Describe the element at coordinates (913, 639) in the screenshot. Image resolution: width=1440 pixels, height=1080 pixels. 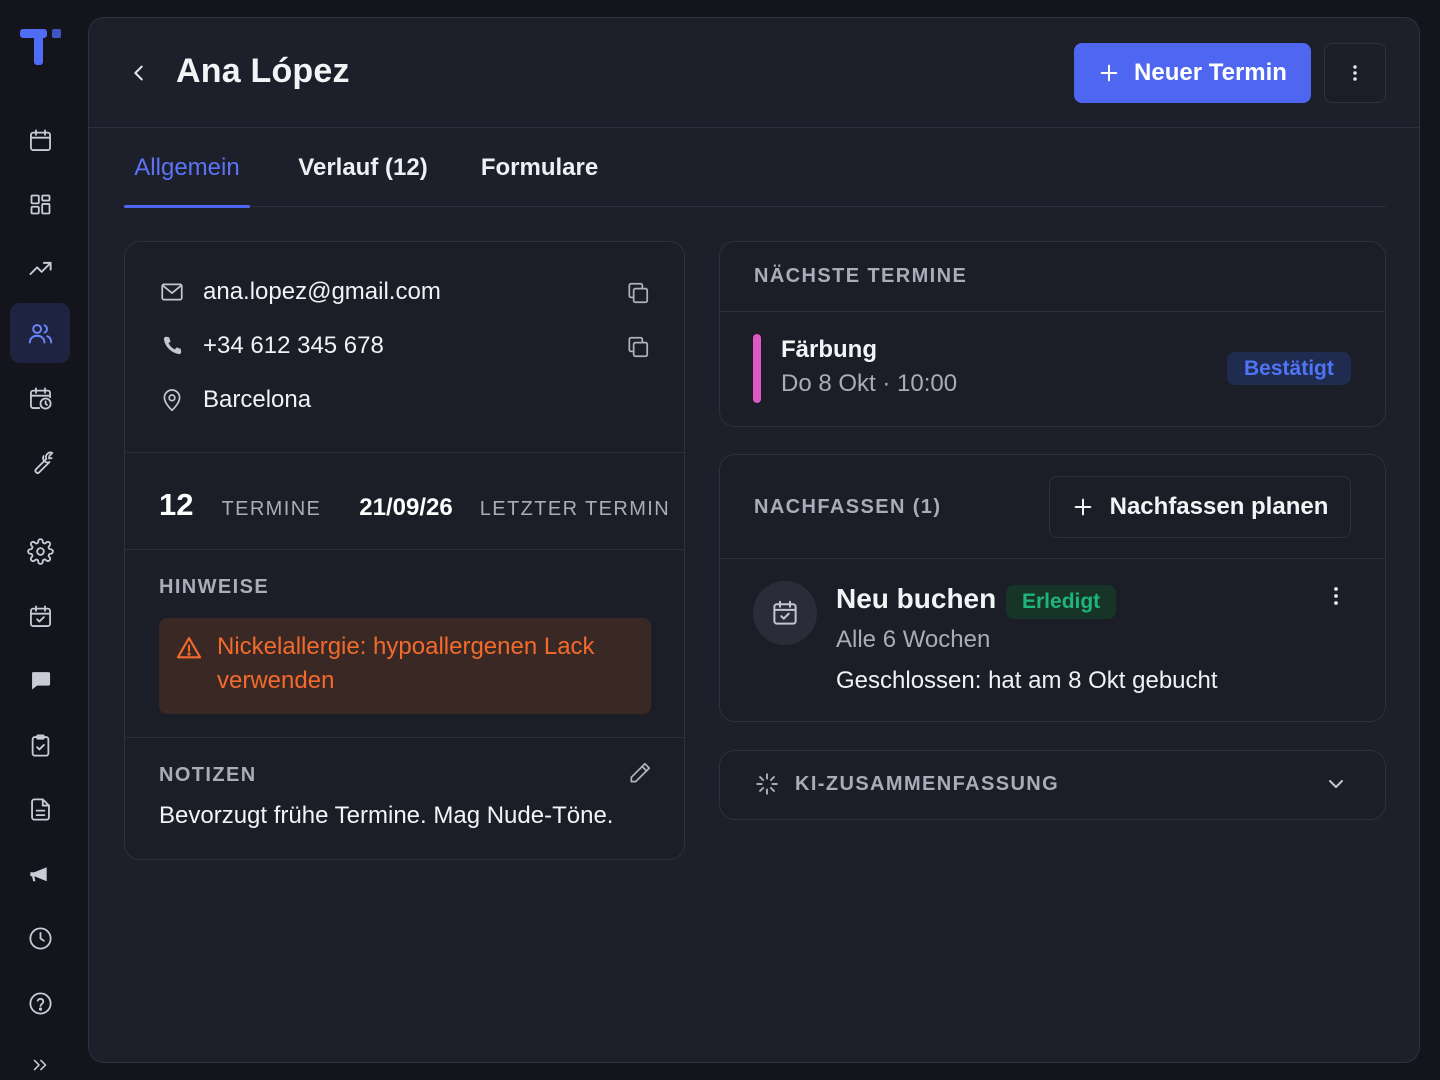
I see `followup-interval: Alle 6 Wochen` at that location.